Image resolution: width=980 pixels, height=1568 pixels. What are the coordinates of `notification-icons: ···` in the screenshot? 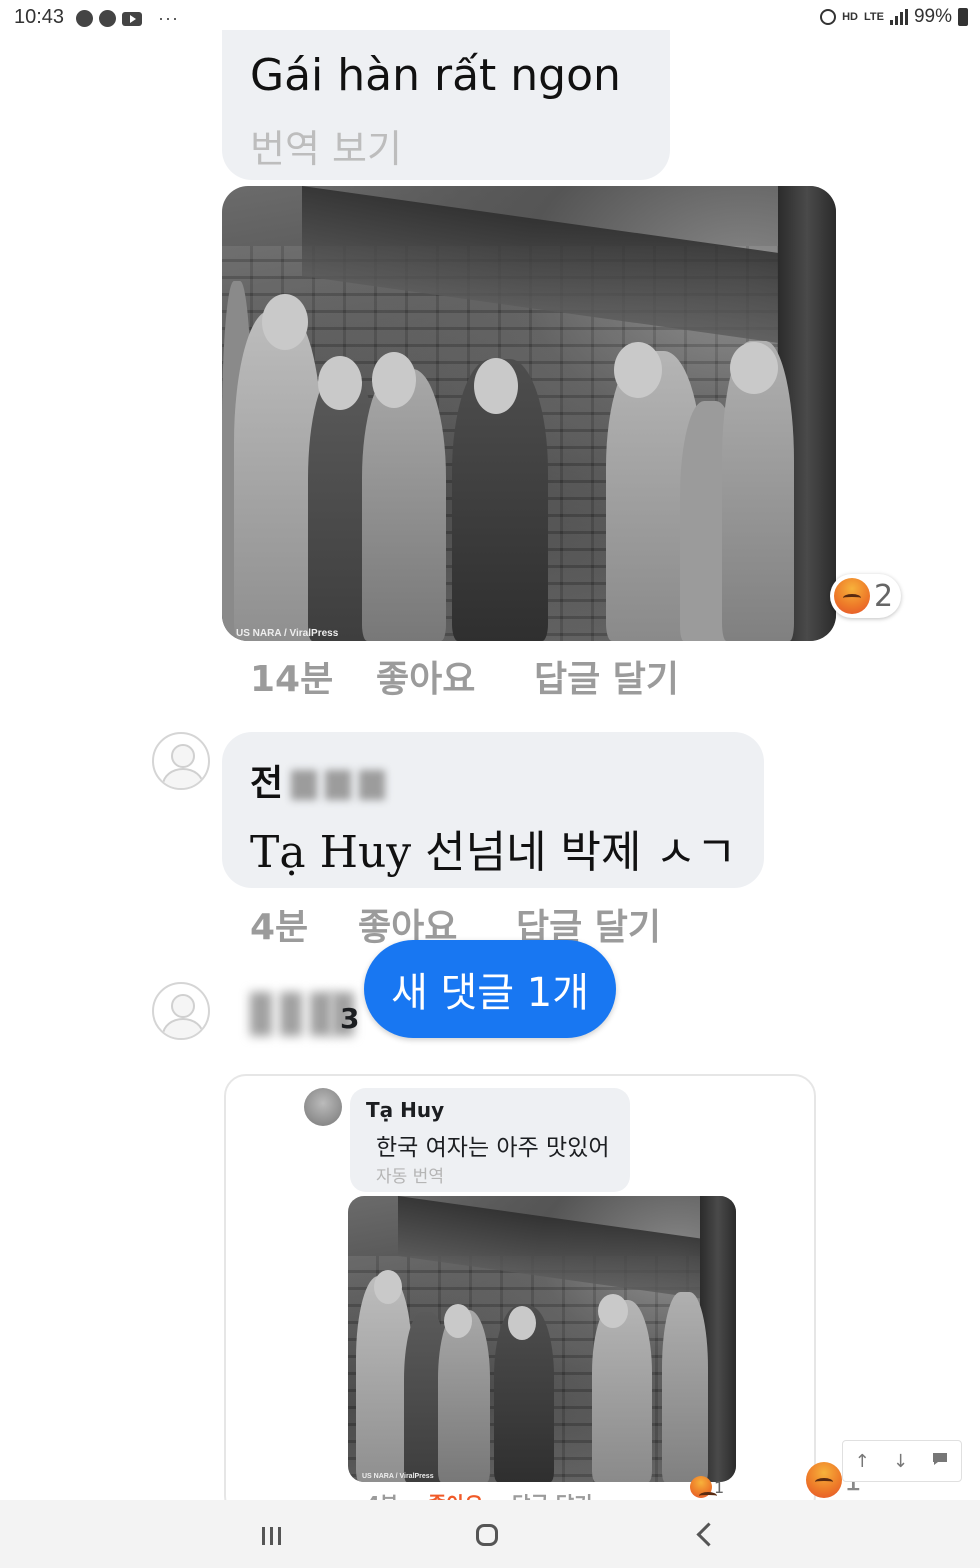 It's located at (127, 18).